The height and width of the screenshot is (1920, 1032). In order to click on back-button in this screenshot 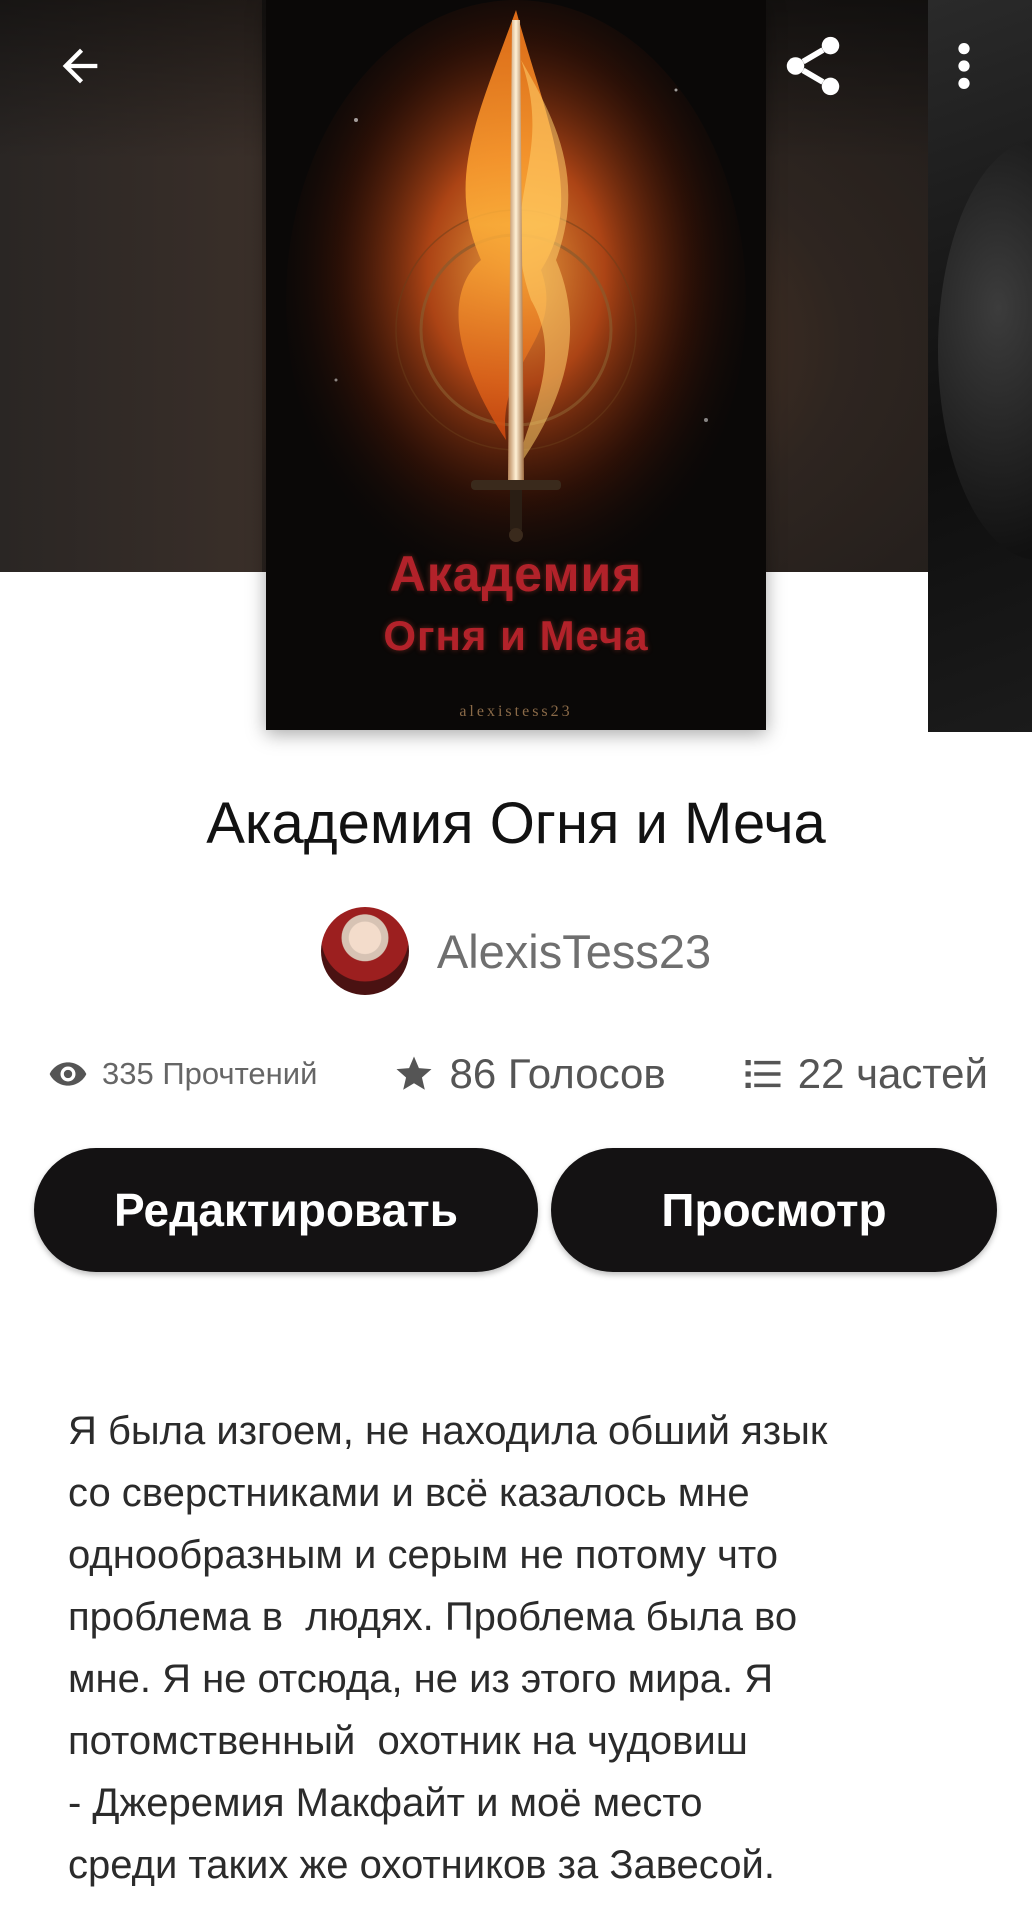, I will do `click(80, 66)`.